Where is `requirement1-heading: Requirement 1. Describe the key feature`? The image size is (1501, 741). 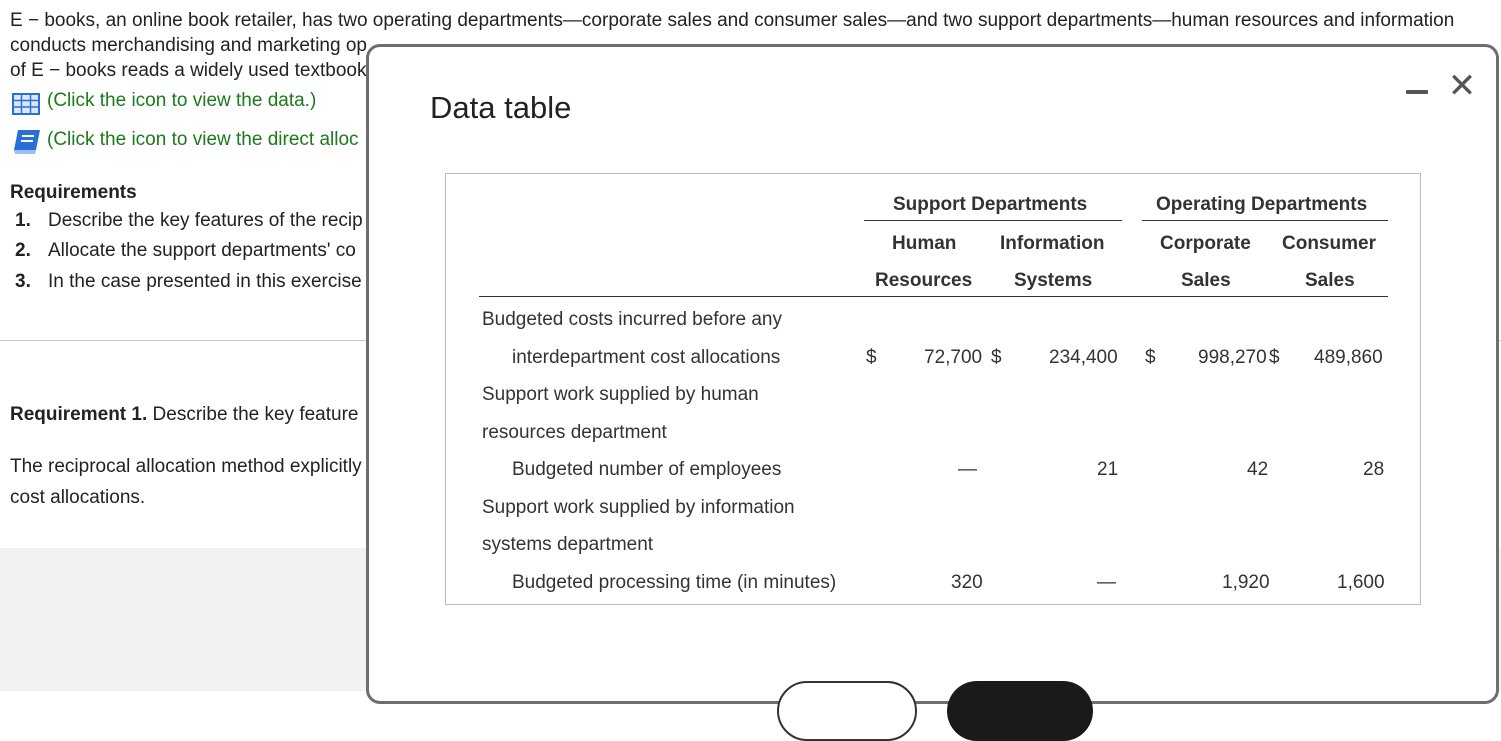
requirement1-heading: Requirement 1. Describe the key feature is located at coordinates (184, 415).